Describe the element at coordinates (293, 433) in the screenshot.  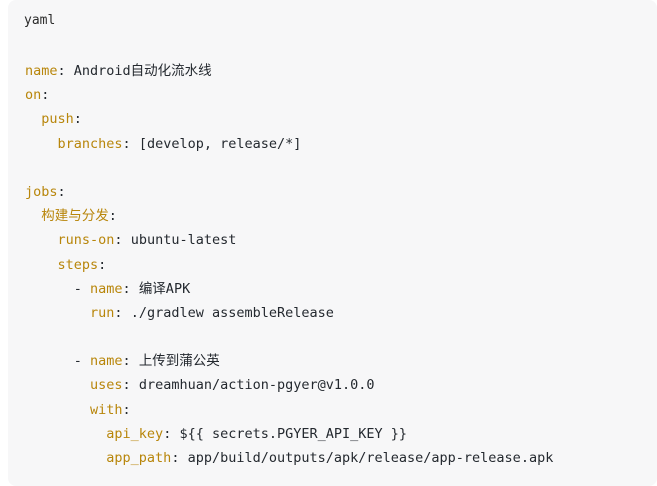
I see `yaml-value: ${{ secrets.PGYER_API_KEY }}` at that location.